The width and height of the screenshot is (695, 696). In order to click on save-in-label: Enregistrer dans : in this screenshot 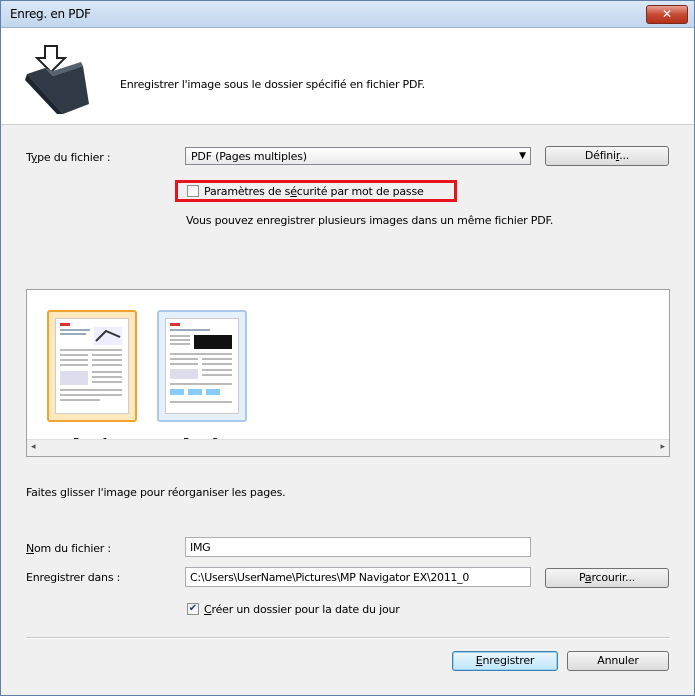, I will do `click(73, 577)`.